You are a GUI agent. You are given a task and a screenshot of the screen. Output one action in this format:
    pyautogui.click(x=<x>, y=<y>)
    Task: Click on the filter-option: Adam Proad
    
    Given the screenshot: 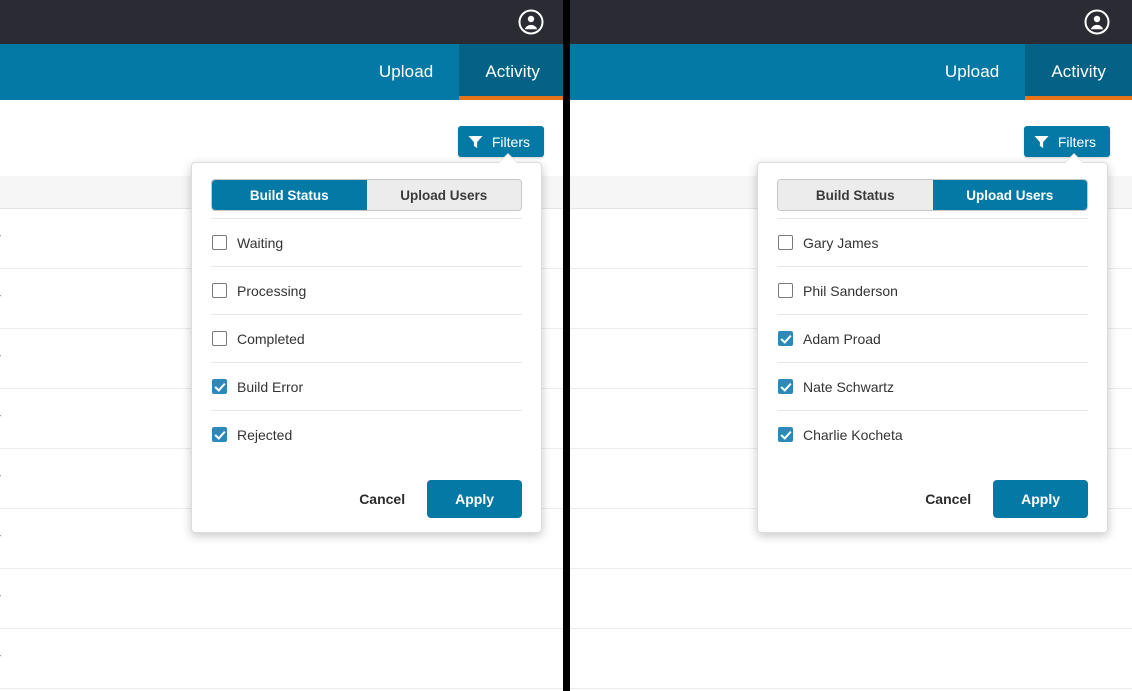 What is the action you would take?
    pyautogui.click(x=932, y=338)
    